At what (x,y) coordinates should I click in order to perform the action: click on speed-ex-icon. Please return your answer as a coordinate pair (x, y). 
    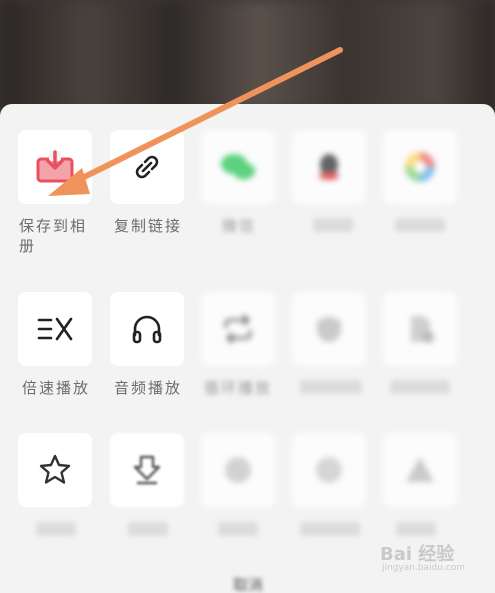
    Looking at the image, I should click on (55, 329).